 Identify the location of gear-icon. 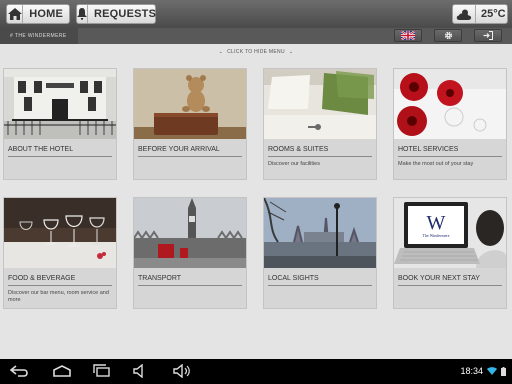
(448, 35).